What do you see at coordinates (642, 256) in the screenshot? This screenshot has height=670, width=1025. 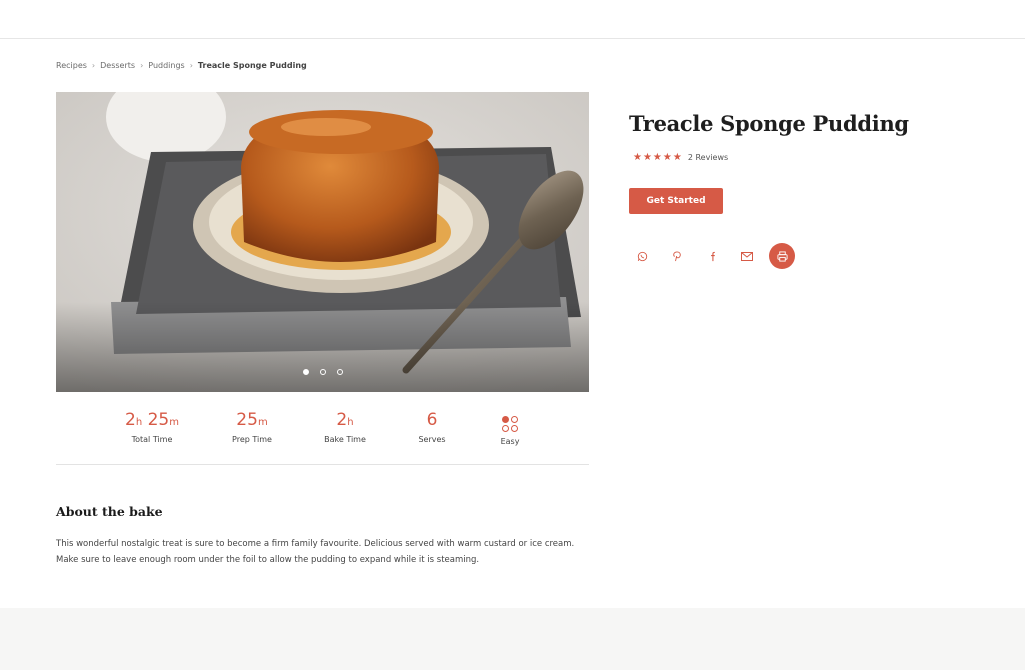 I see `whatsapp-icon` at bounding box center [642, 256].